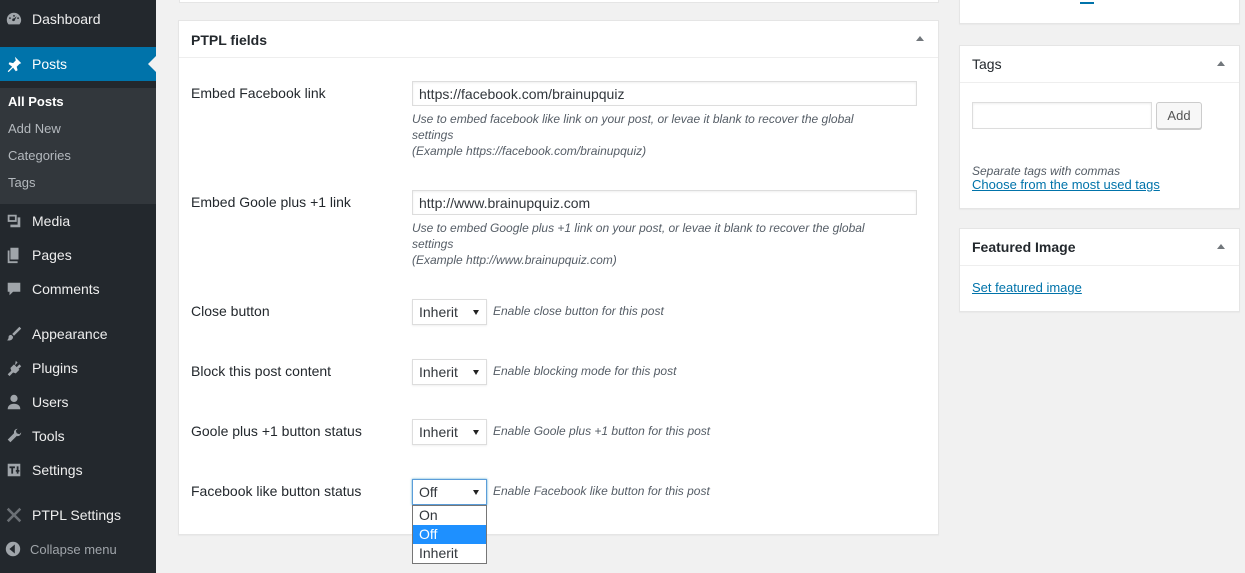  I want to click on add-tag-button: Add, so click(1179, 115).